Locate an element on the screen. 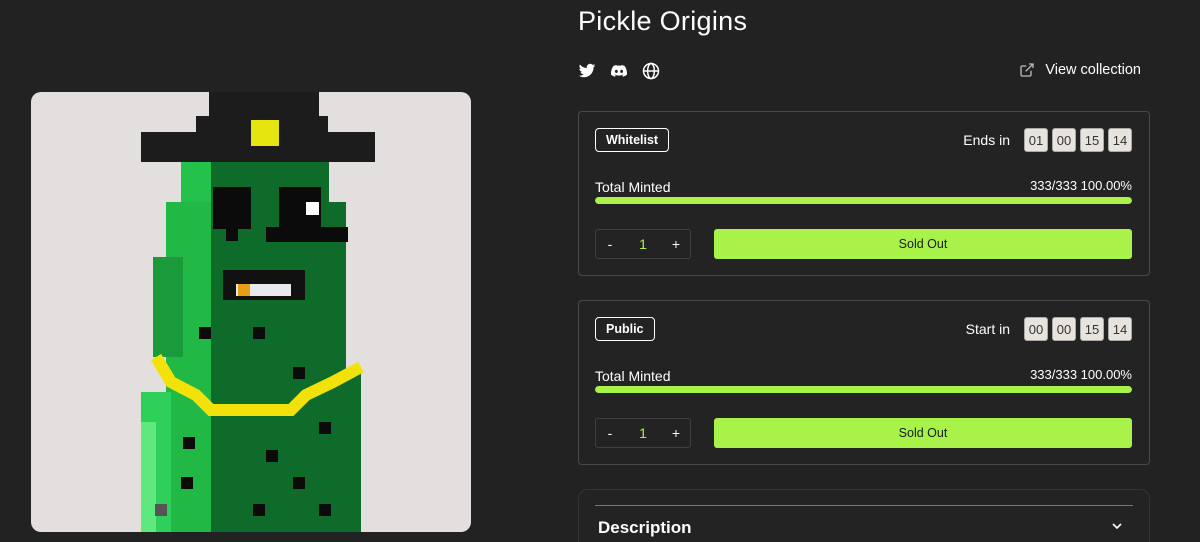 This screenshot has height=542, width=1200. countdown-timer: Ends in 01 00 15 14 is located at coordinates (1047, 140).